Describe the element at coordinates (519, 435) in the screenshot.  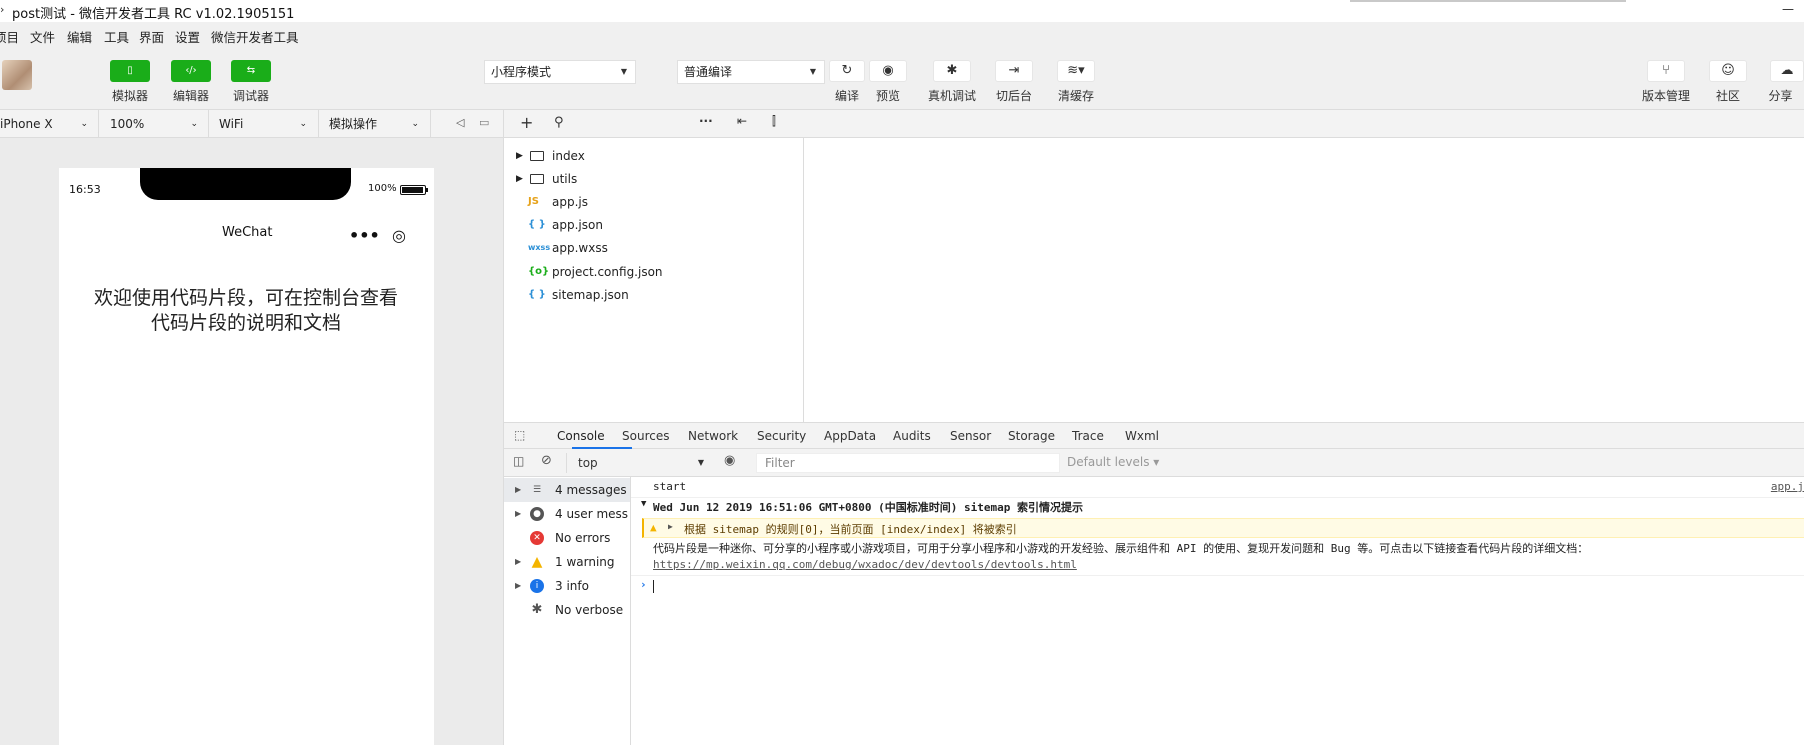
I see `inspect-element-icon: ⬚` at that location.